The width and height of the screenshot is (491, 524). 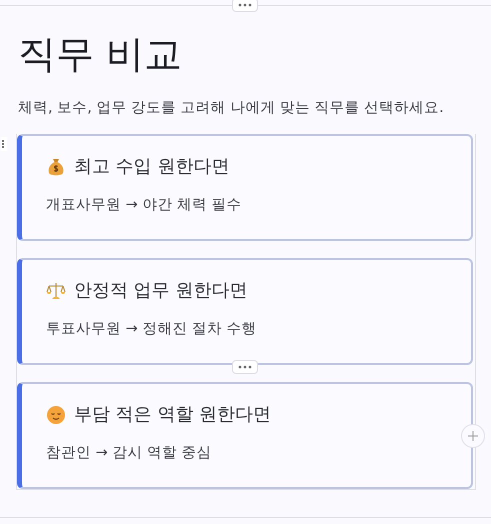 I want to click on plus-icon, so click(x=473, y=436).